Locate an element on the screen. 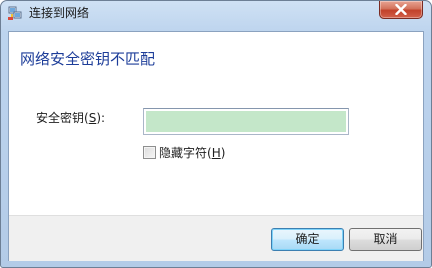  security-key-field is located at coordinates (246, 121).